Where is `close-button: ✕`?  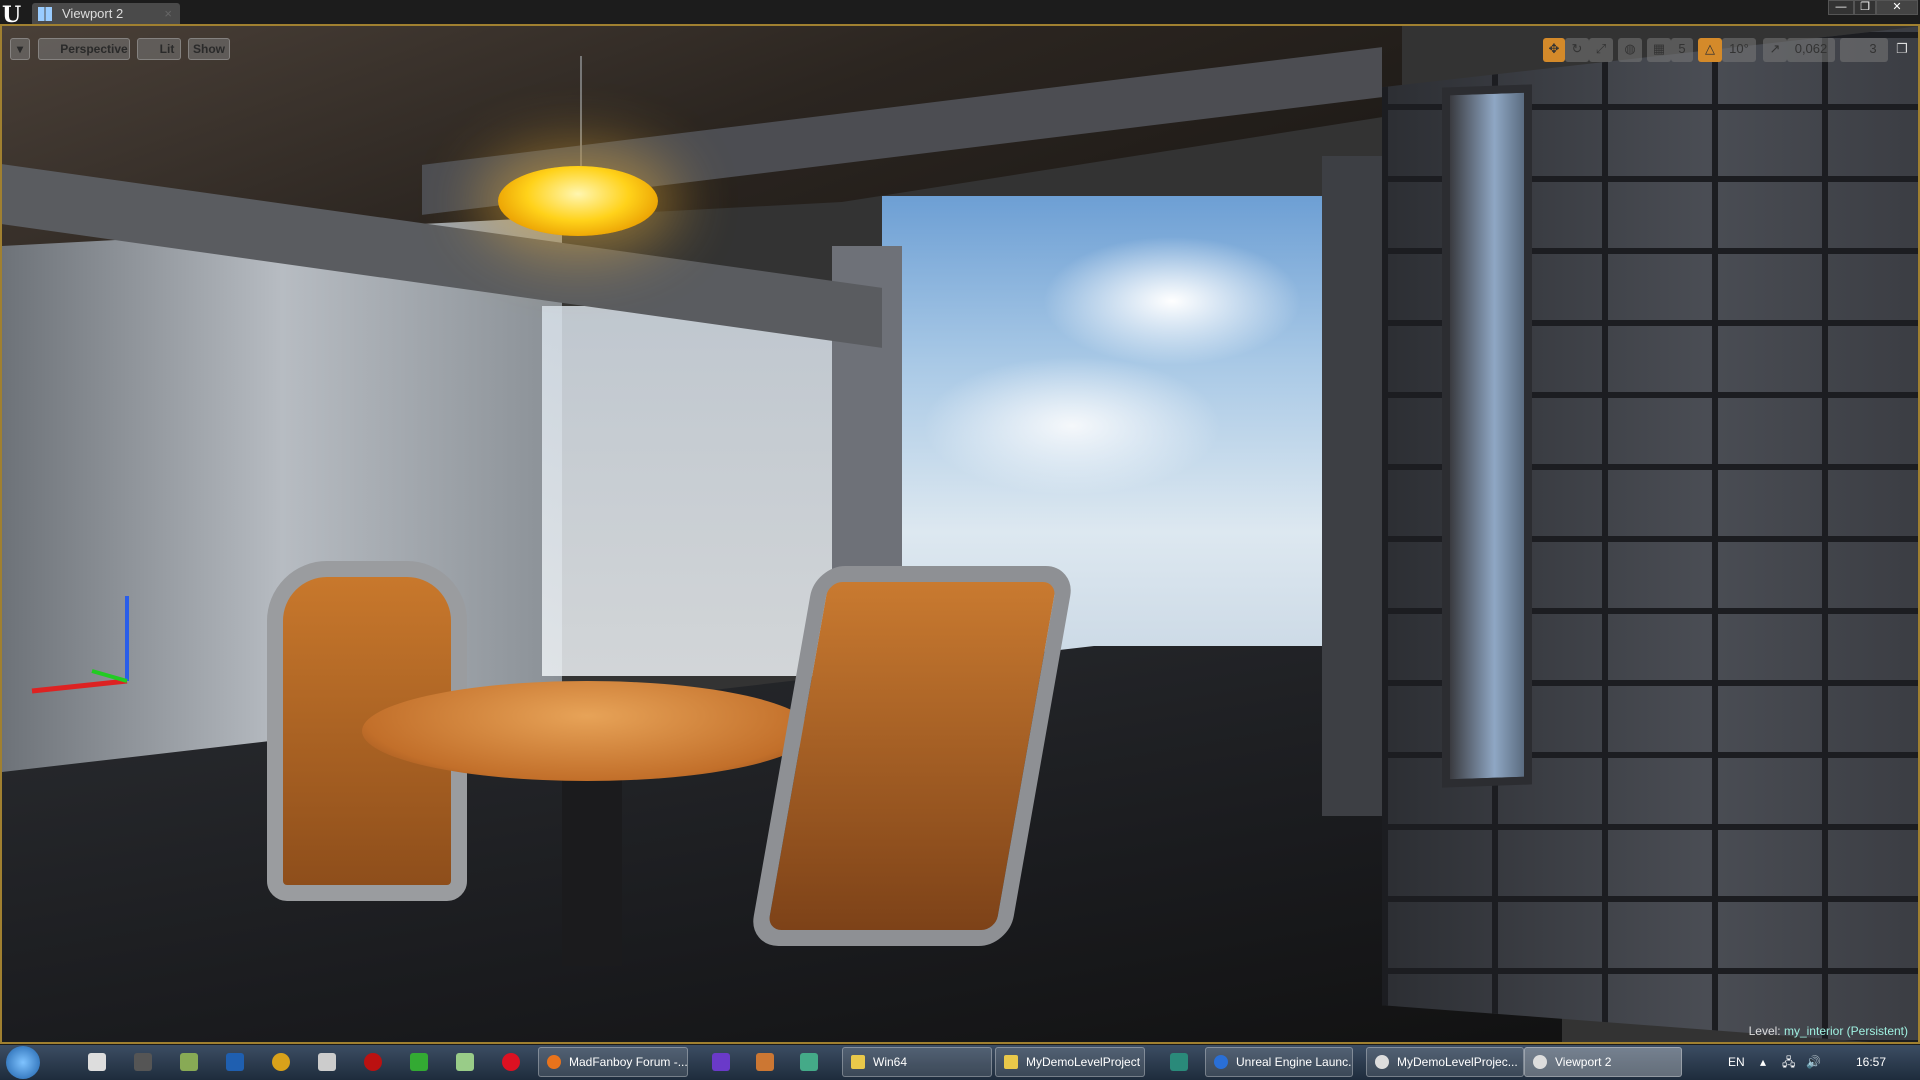
close-button: ✕ is located at coordinates (1897, 7).